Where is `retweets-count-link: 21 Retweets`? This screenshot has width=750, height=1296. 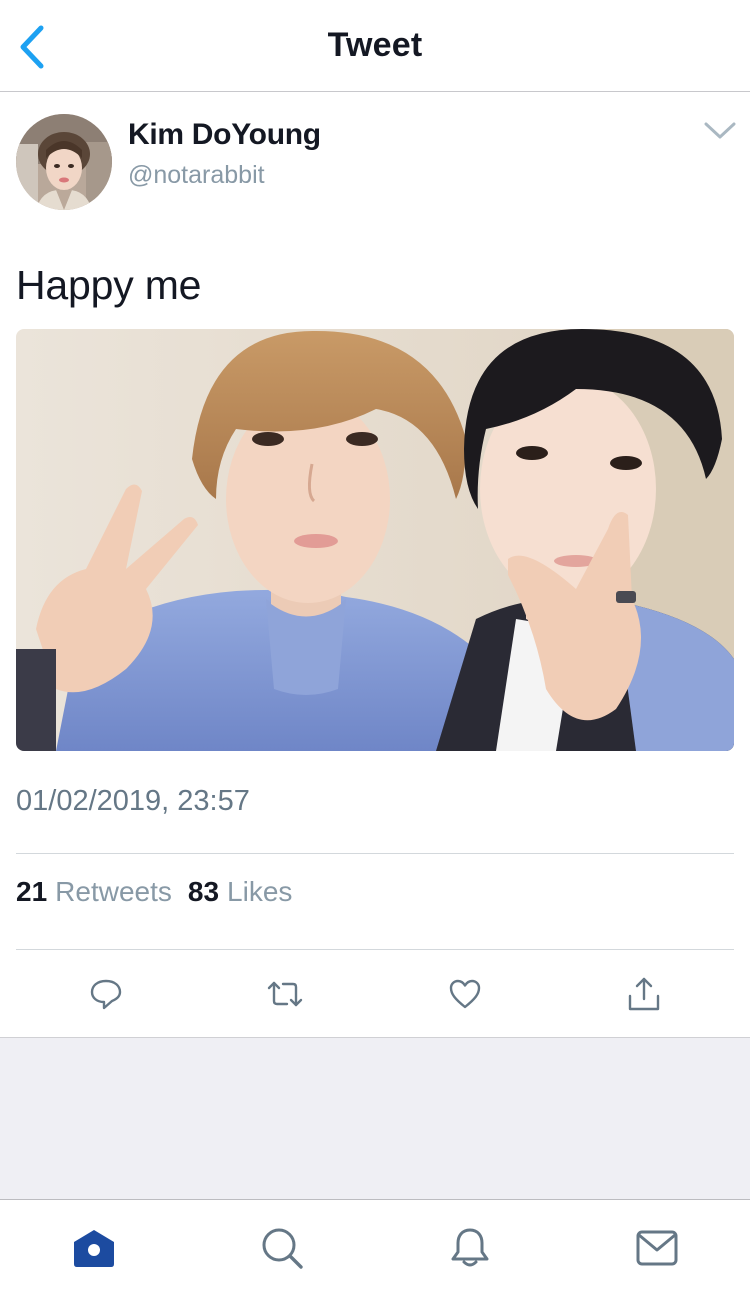 retweets-count-link: 21 Retweets is located at coordinates (94, 892).